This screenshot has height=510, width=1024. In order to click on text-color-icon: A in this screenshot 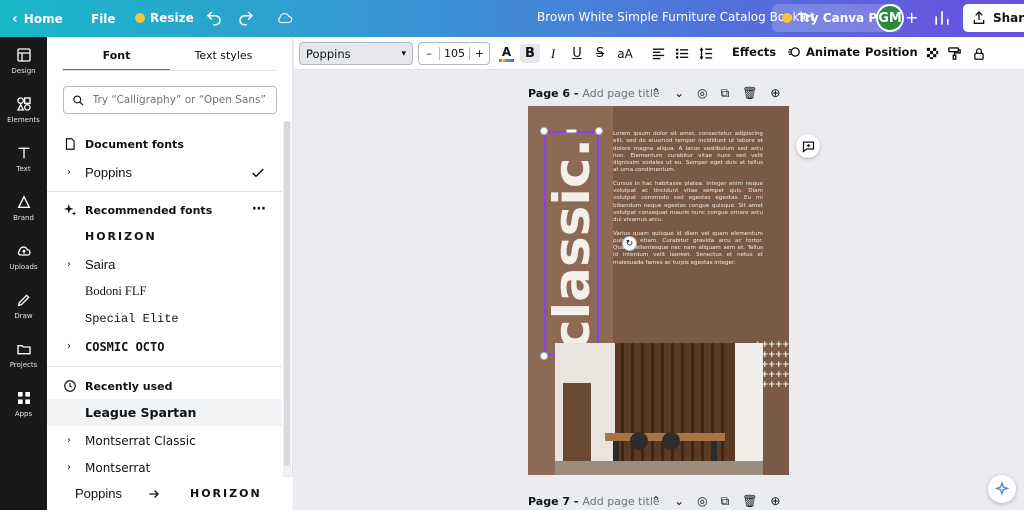, I will do `click(506, 51)`.